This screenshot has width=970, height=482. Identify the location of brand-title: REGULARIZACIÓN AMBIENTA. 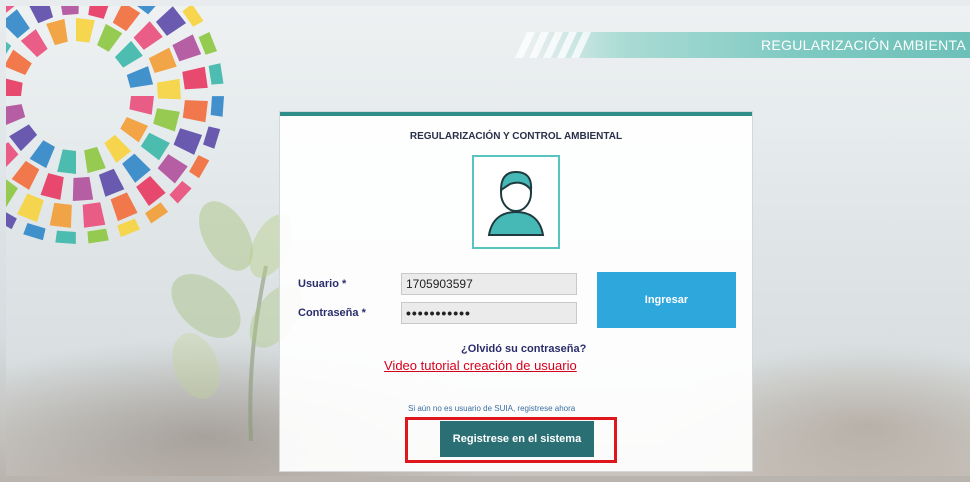
(863, 45).